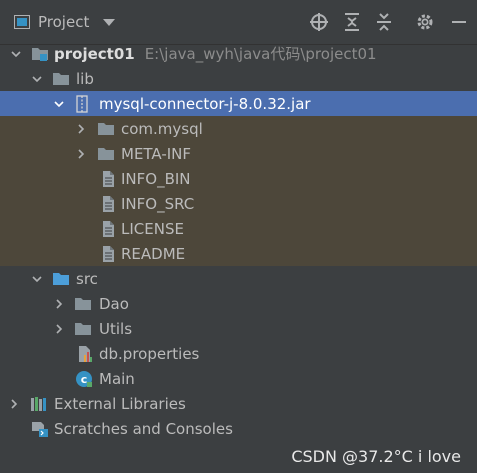 The width and height of the screenshot is (477, 473). What do you see at coordinates (85, 353) in the screenshot?
I see `properties-file-icon` at bounding box center [85, 353].